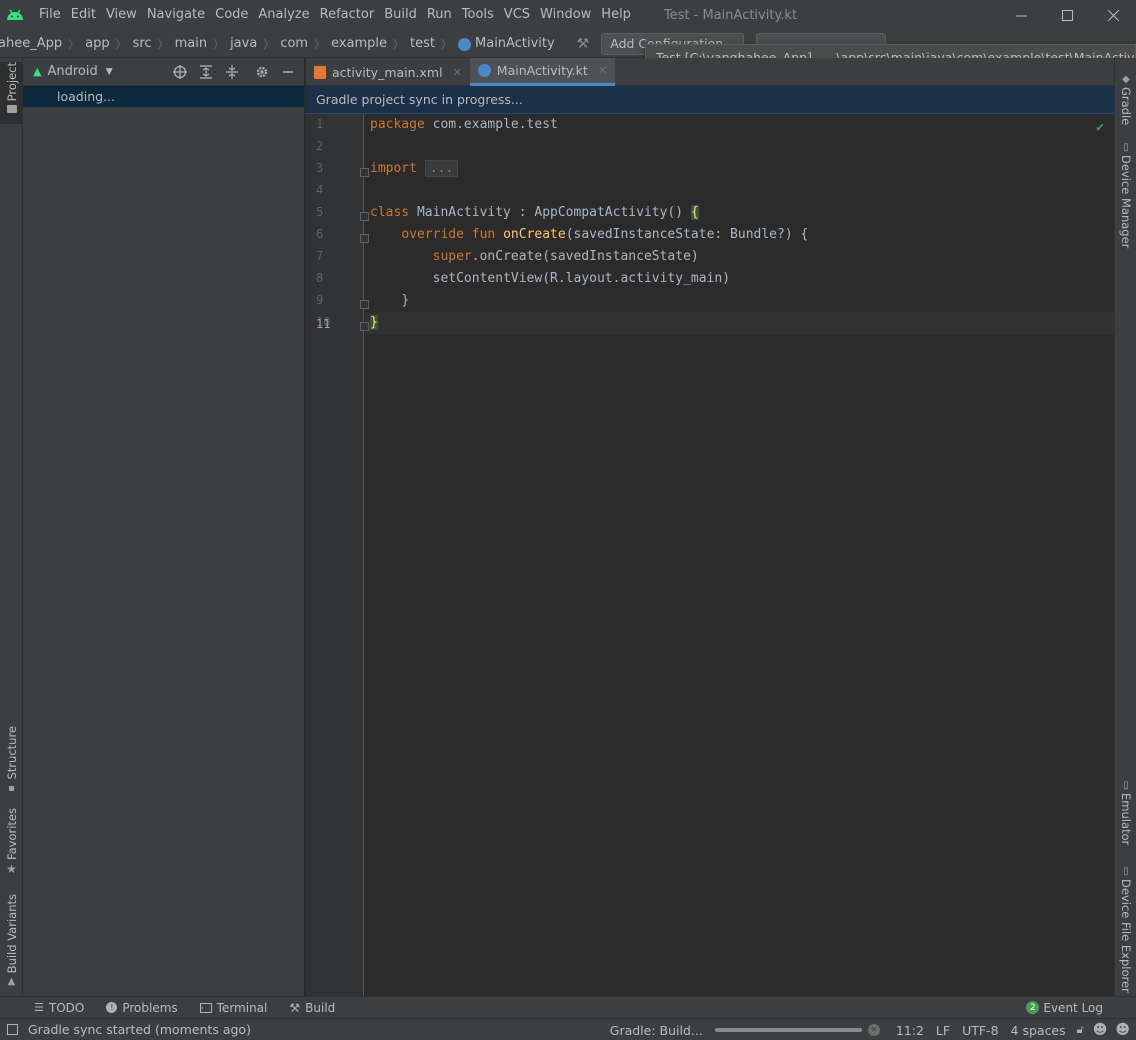  Describe the element at coordinates (288, 72) in the screenshot. I see `hide-panel-icon` at that location.